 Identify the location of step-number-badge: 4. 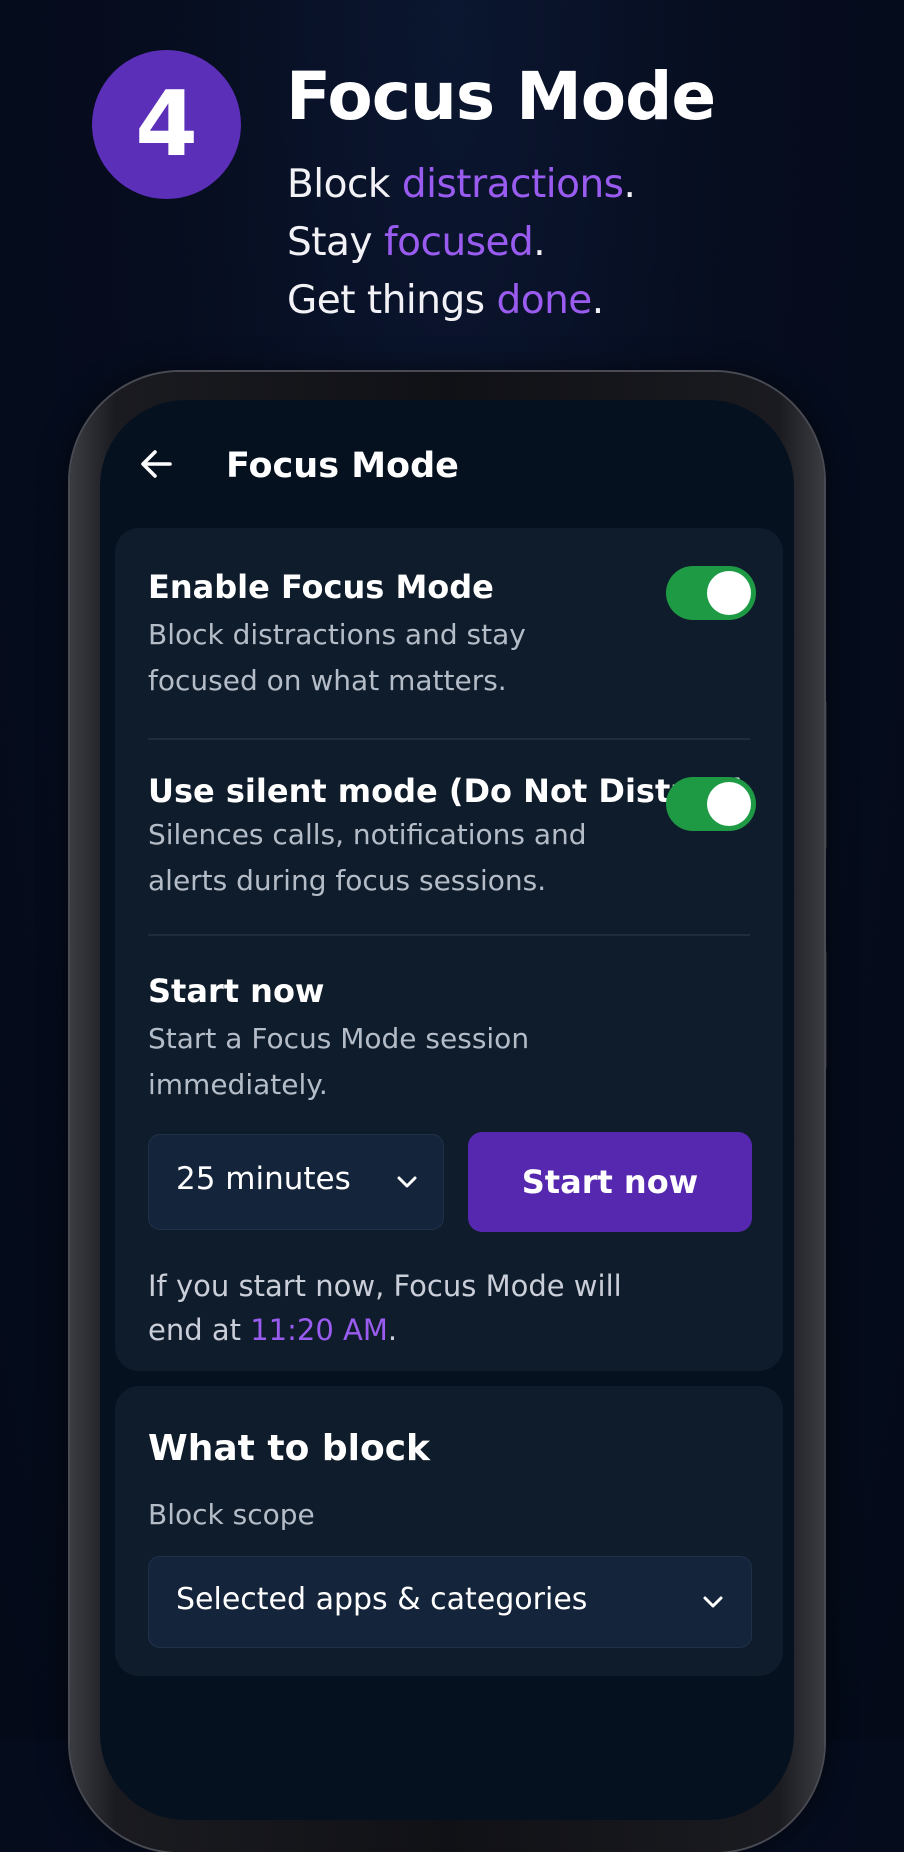
(166, 124).